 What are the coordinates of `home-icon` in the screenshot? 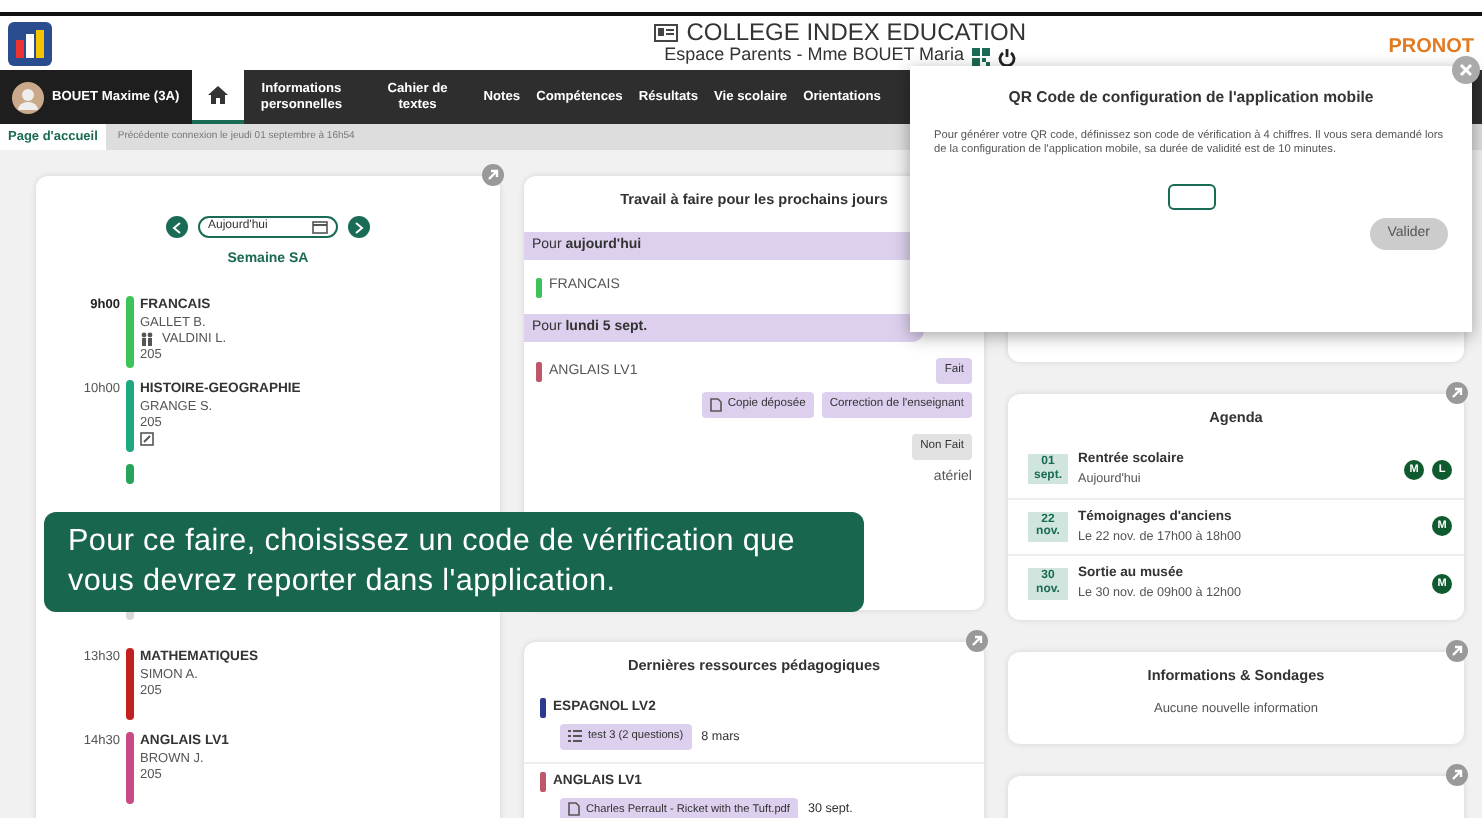 It's located at (217, 95).